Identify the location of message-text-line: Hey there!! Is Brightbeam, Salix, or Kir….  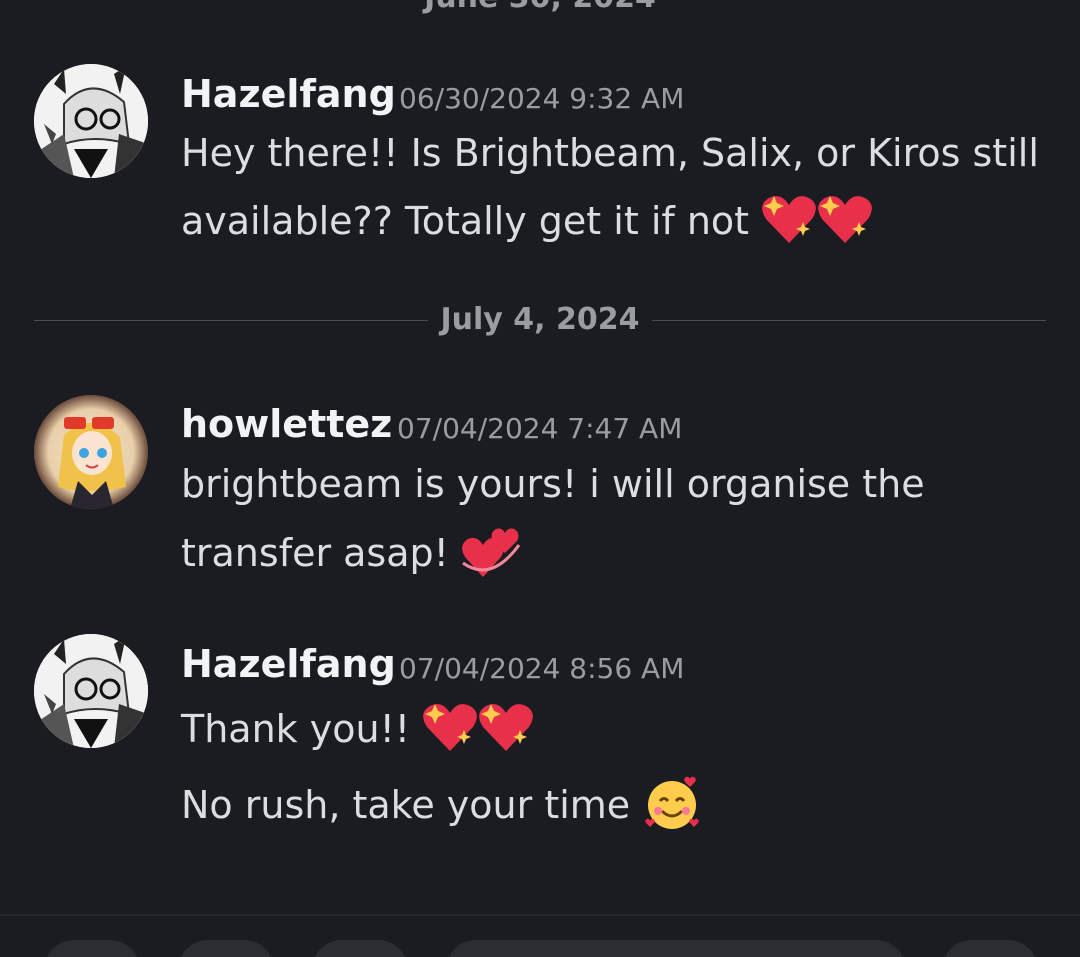
(610, 153).